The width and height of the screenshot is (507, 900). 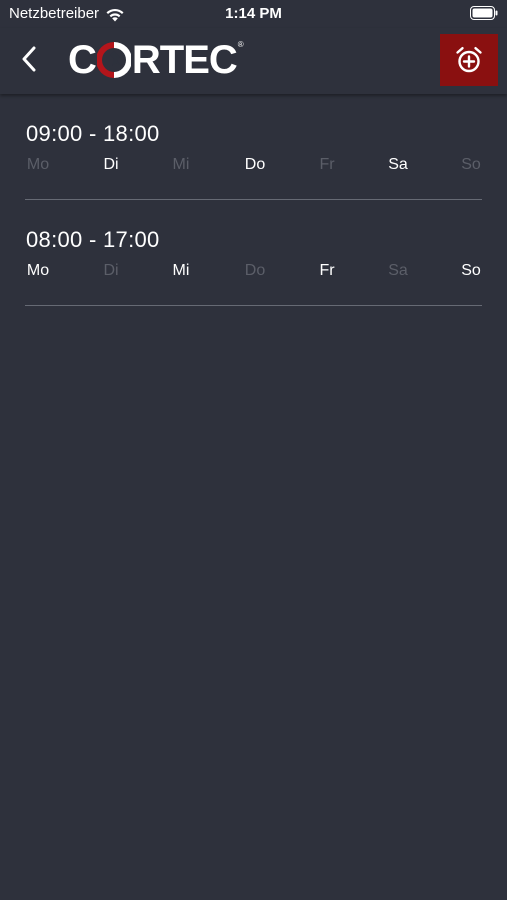 I want to click on battery-icon, so click(x=484, y=13).